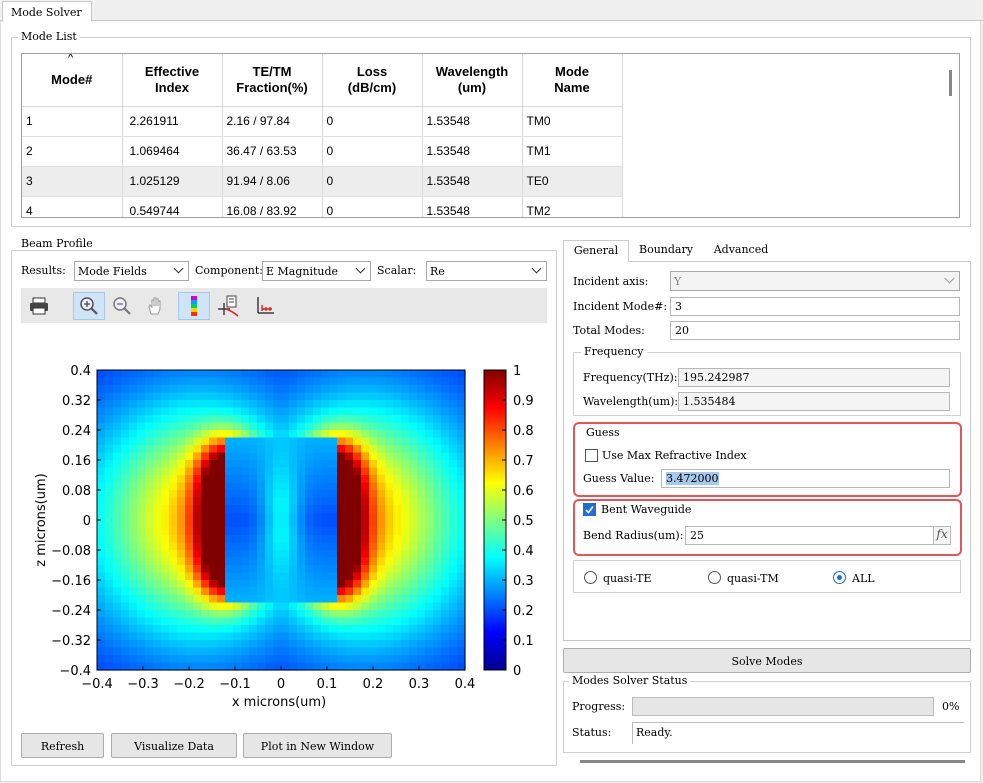  I want to click on bent-waveguide-checkbox, so click(589, 509).